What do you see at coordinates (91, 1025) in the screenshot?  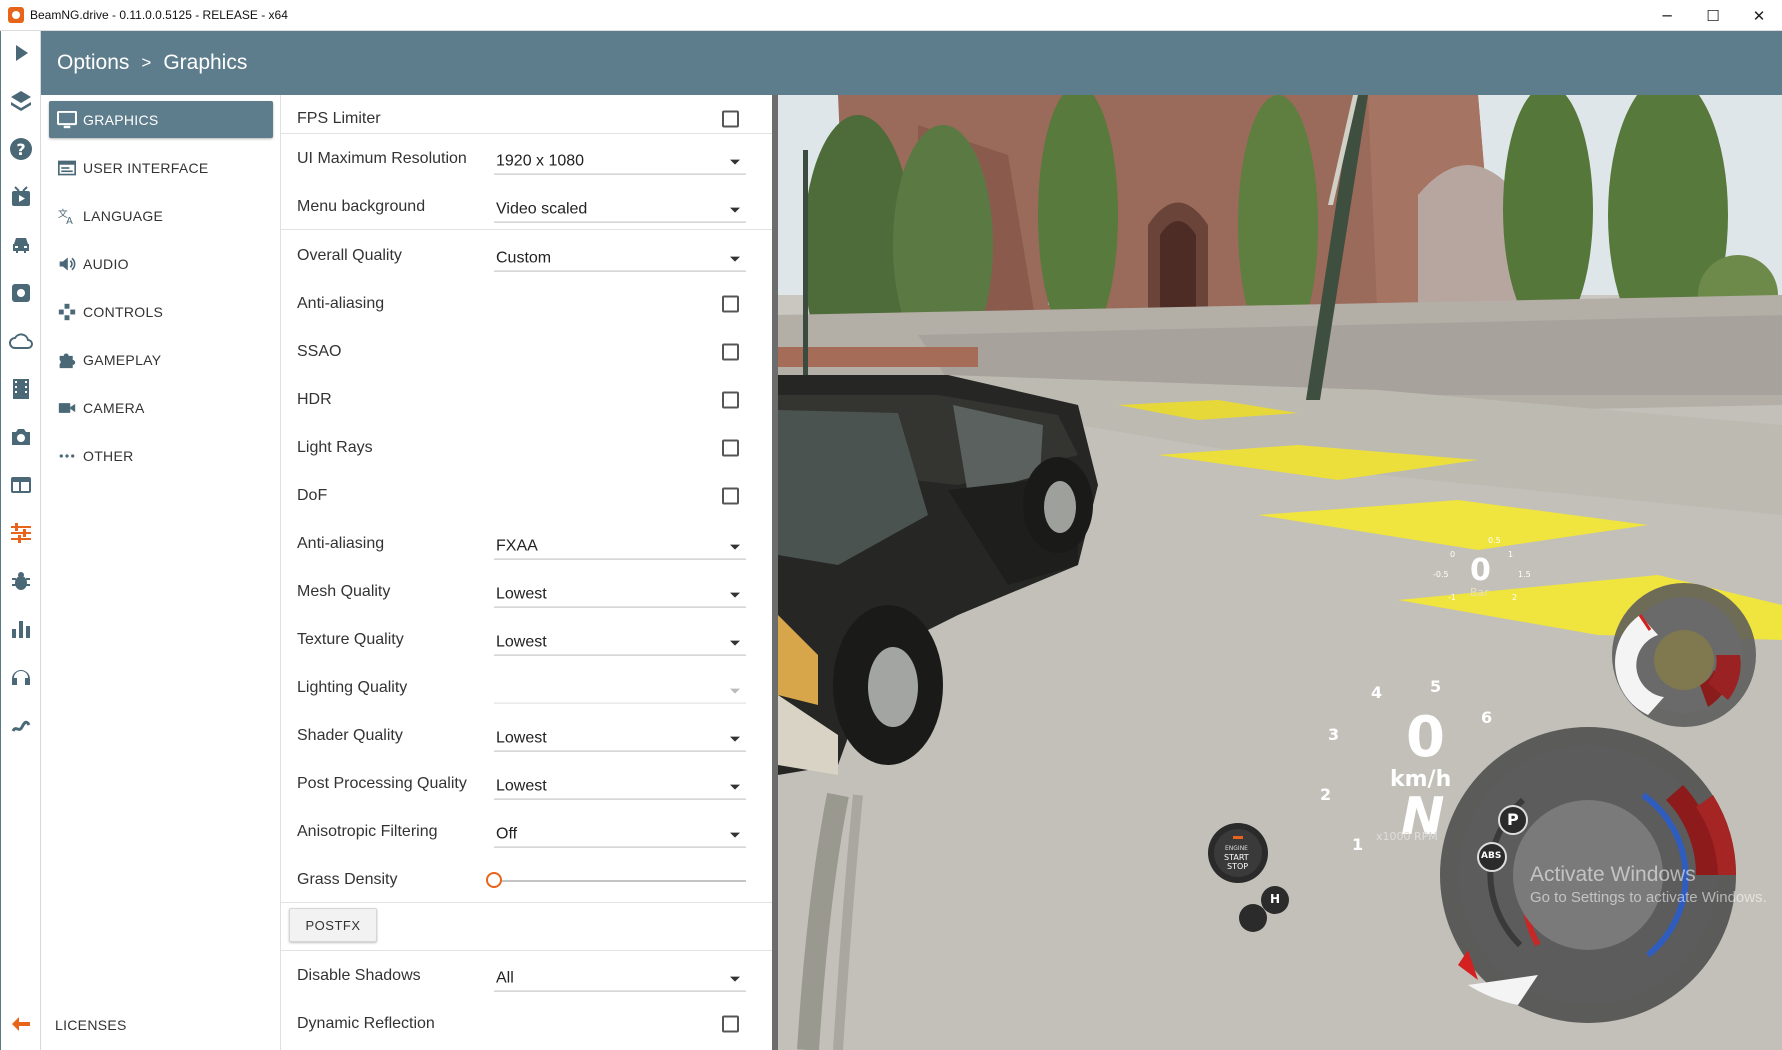 I see `licenses-link: LICENSES` at bounding box center [91, 1025].